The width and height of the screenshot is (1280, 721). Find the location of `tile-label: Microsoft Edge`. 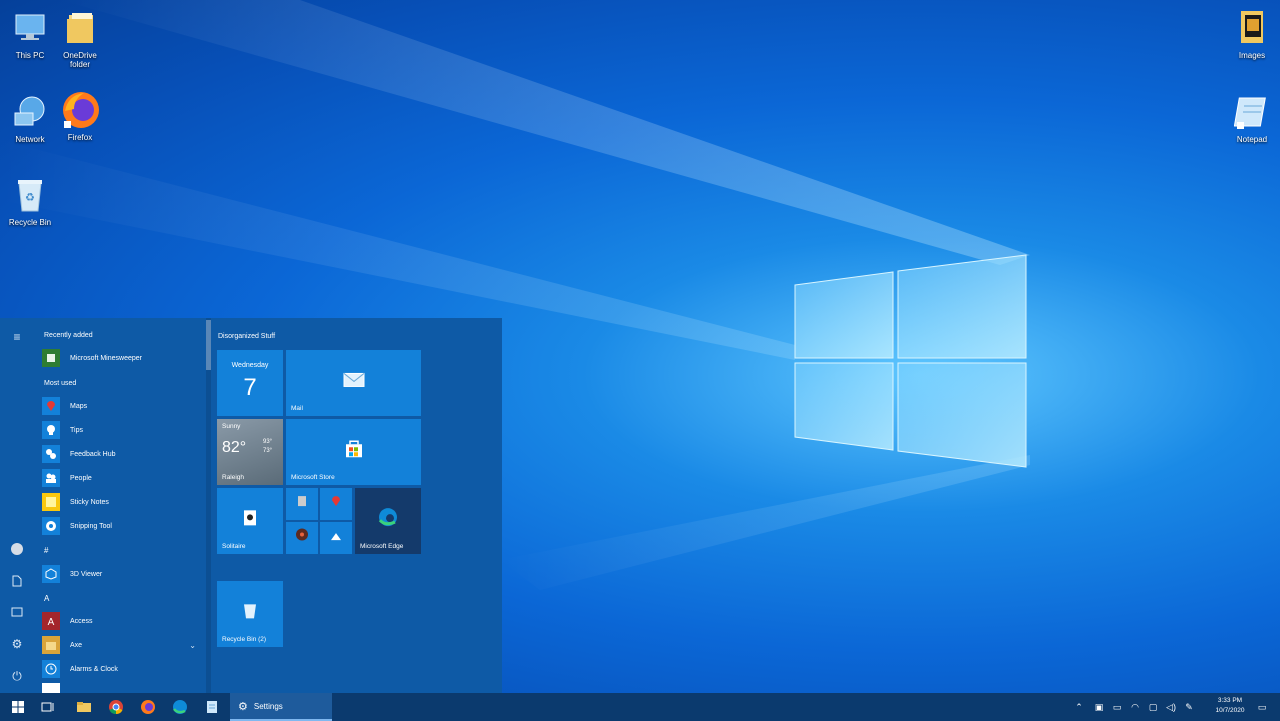

tile-label: Microsoft Edge is located at coordinates (382, 546).